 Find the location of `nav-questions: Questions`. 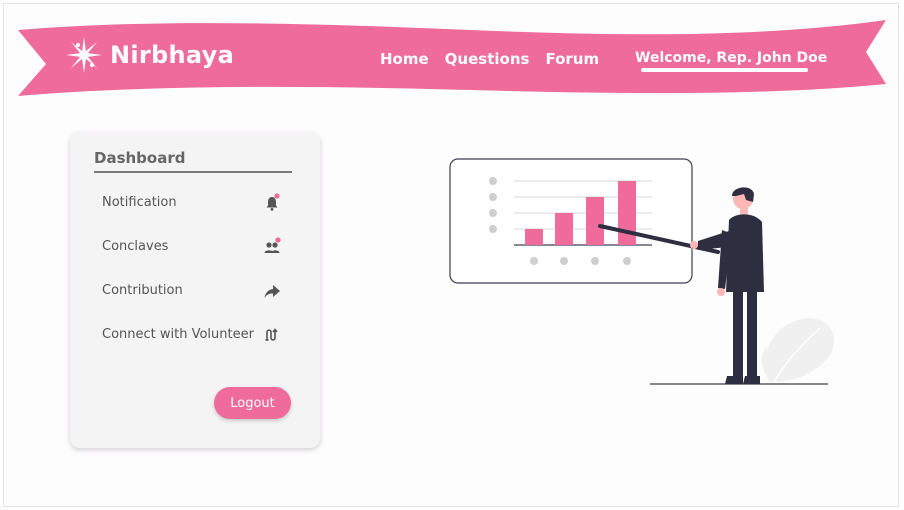

nav-questions: Questions is located at coordinates (487, 59).